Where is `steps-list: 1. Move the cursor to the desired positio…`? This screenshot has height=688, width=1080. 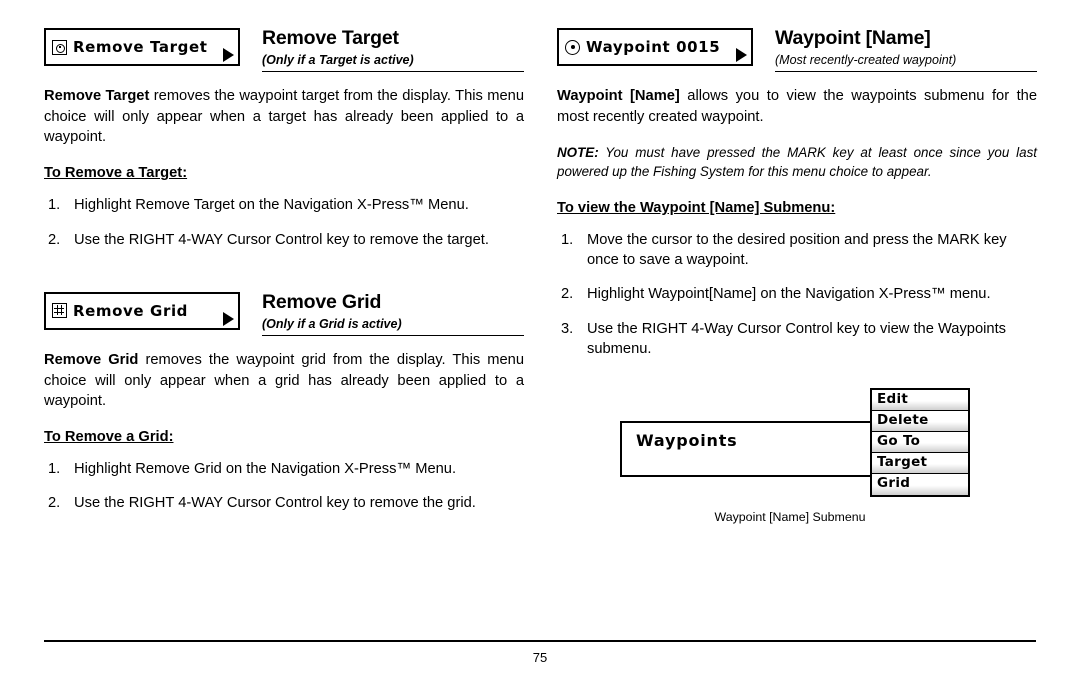 steps-list: 1. Move the cursor to the desired positio… is located at coordinates (797, 294).